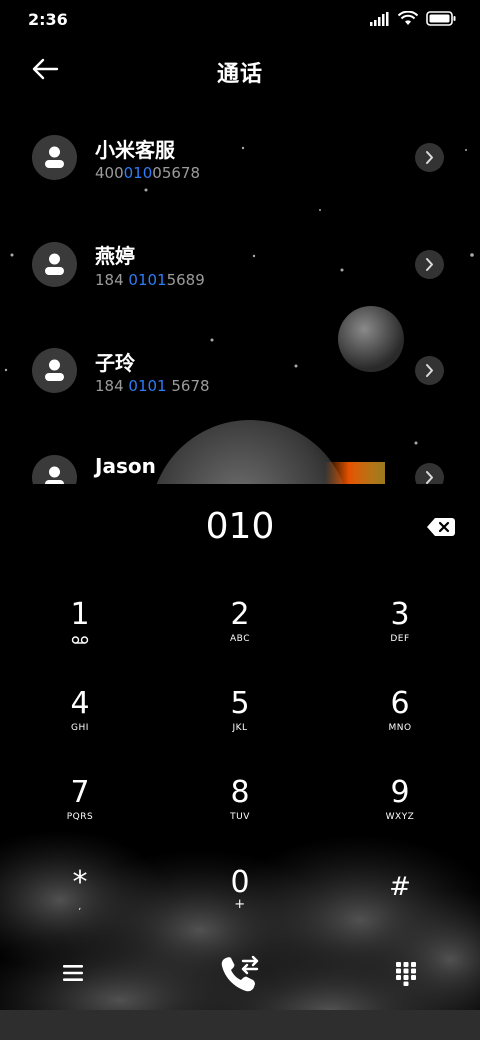 Image resolution: width=480 pixels, height=1040 pixels. Describe the element at coordinates (408, 18) in the screenshot. I see `wifi-icon` at that location.